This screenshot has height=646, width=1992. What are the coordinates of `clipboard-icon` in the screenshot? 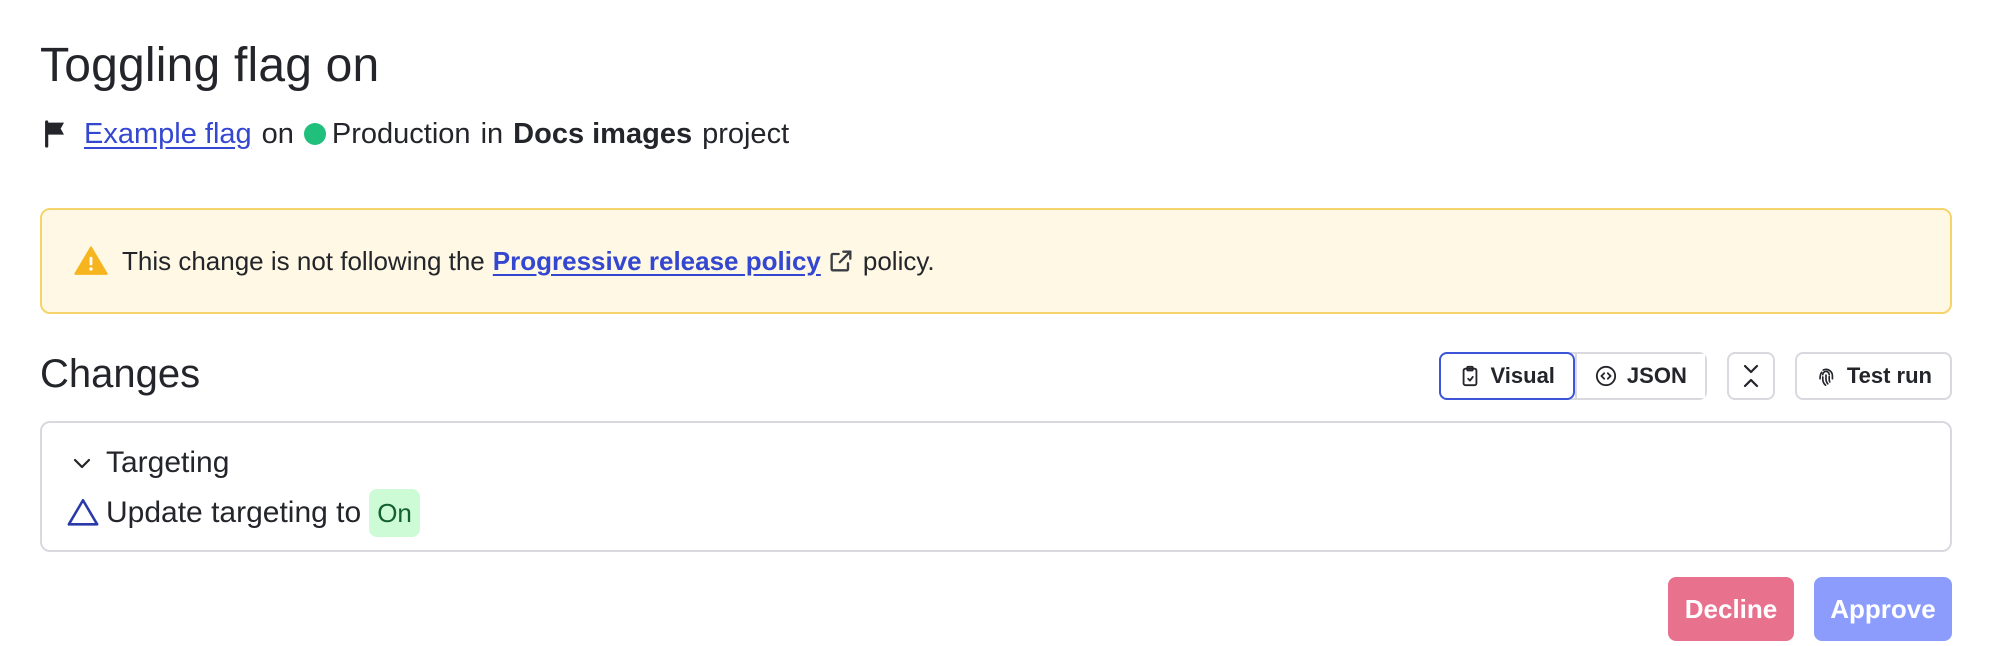 It's located at (1470, 376).